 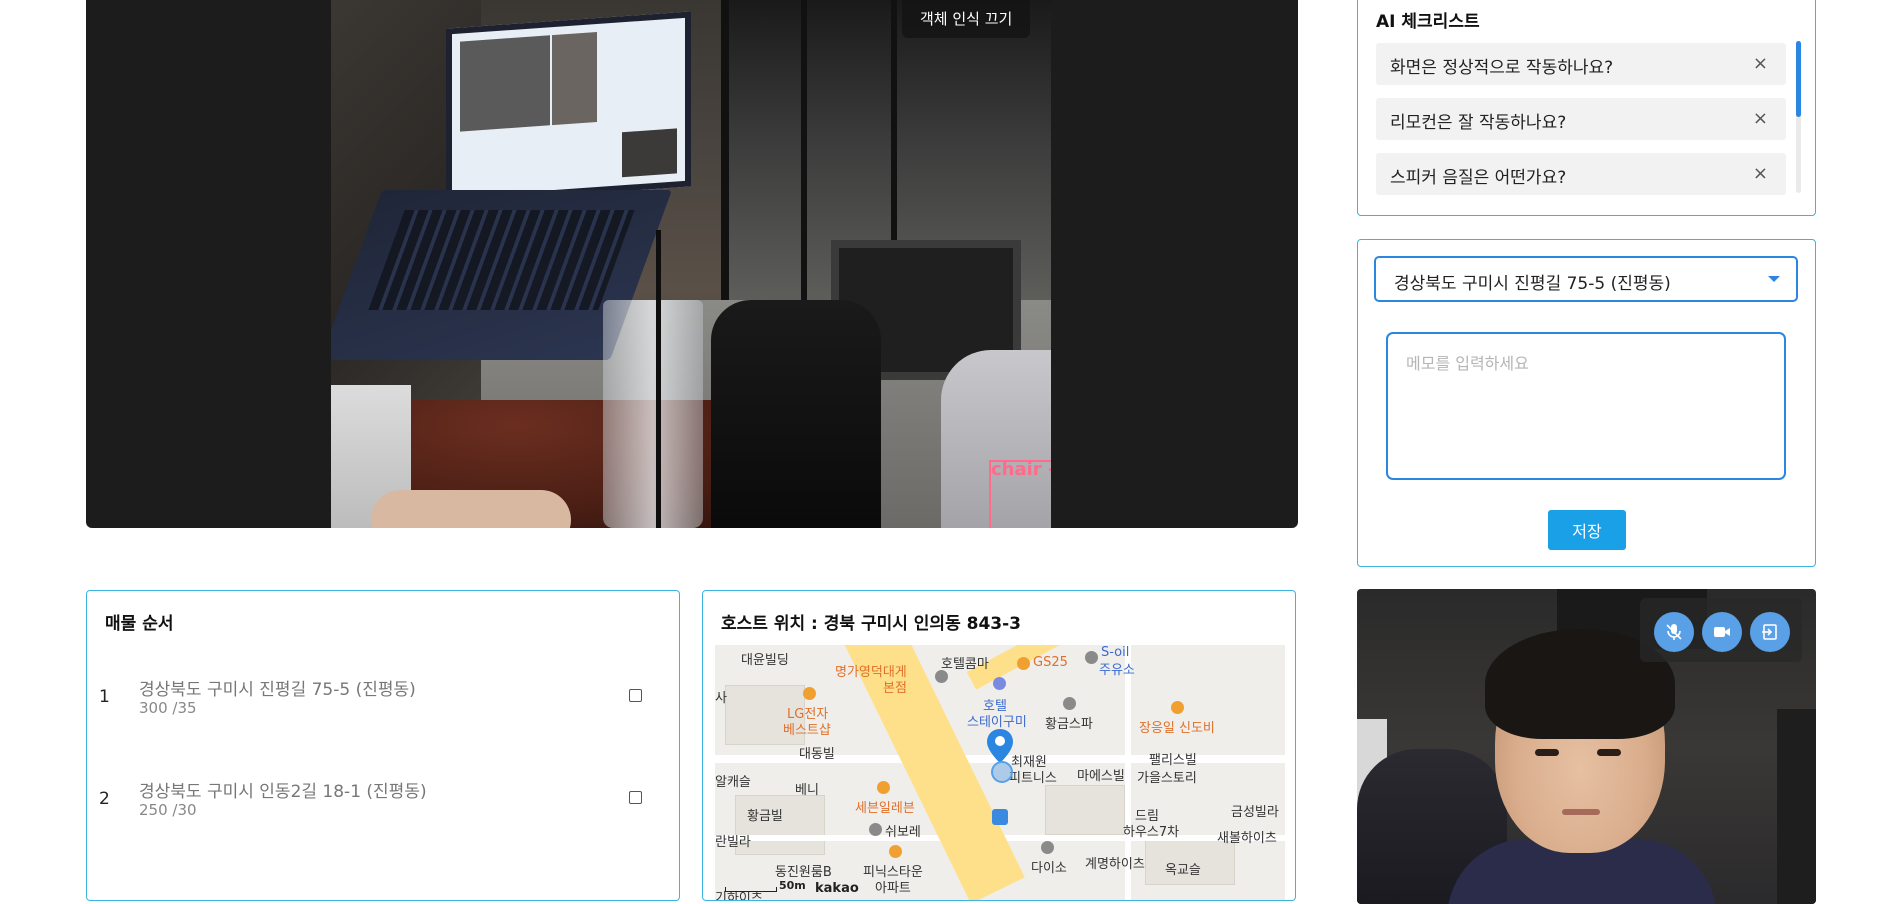 I want to click on property-row: 2 경상북도 구미시 인동2길 18-1 (진평동) 250 /30, so click(x=379, y=801).